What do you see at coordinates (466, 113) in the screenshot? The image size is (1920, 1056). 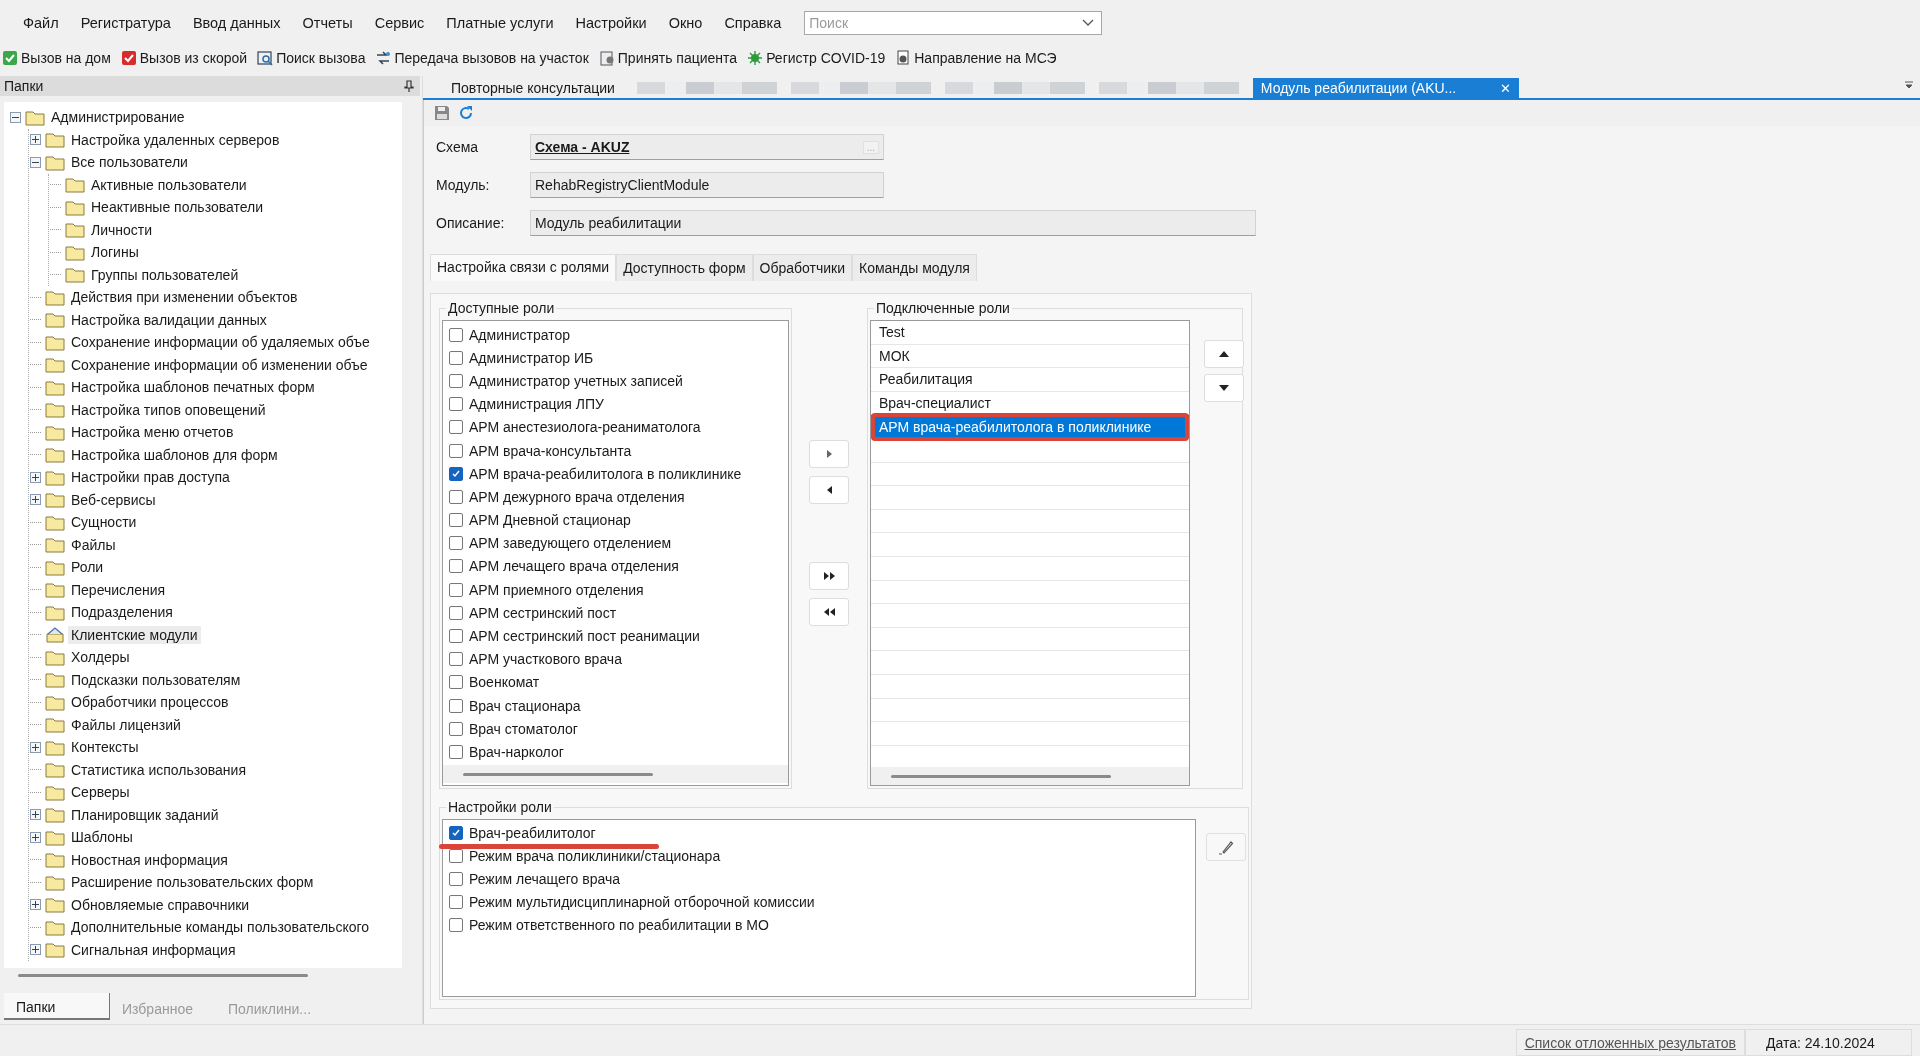 I see `refresh-icon` at bounding box center [466, 113].